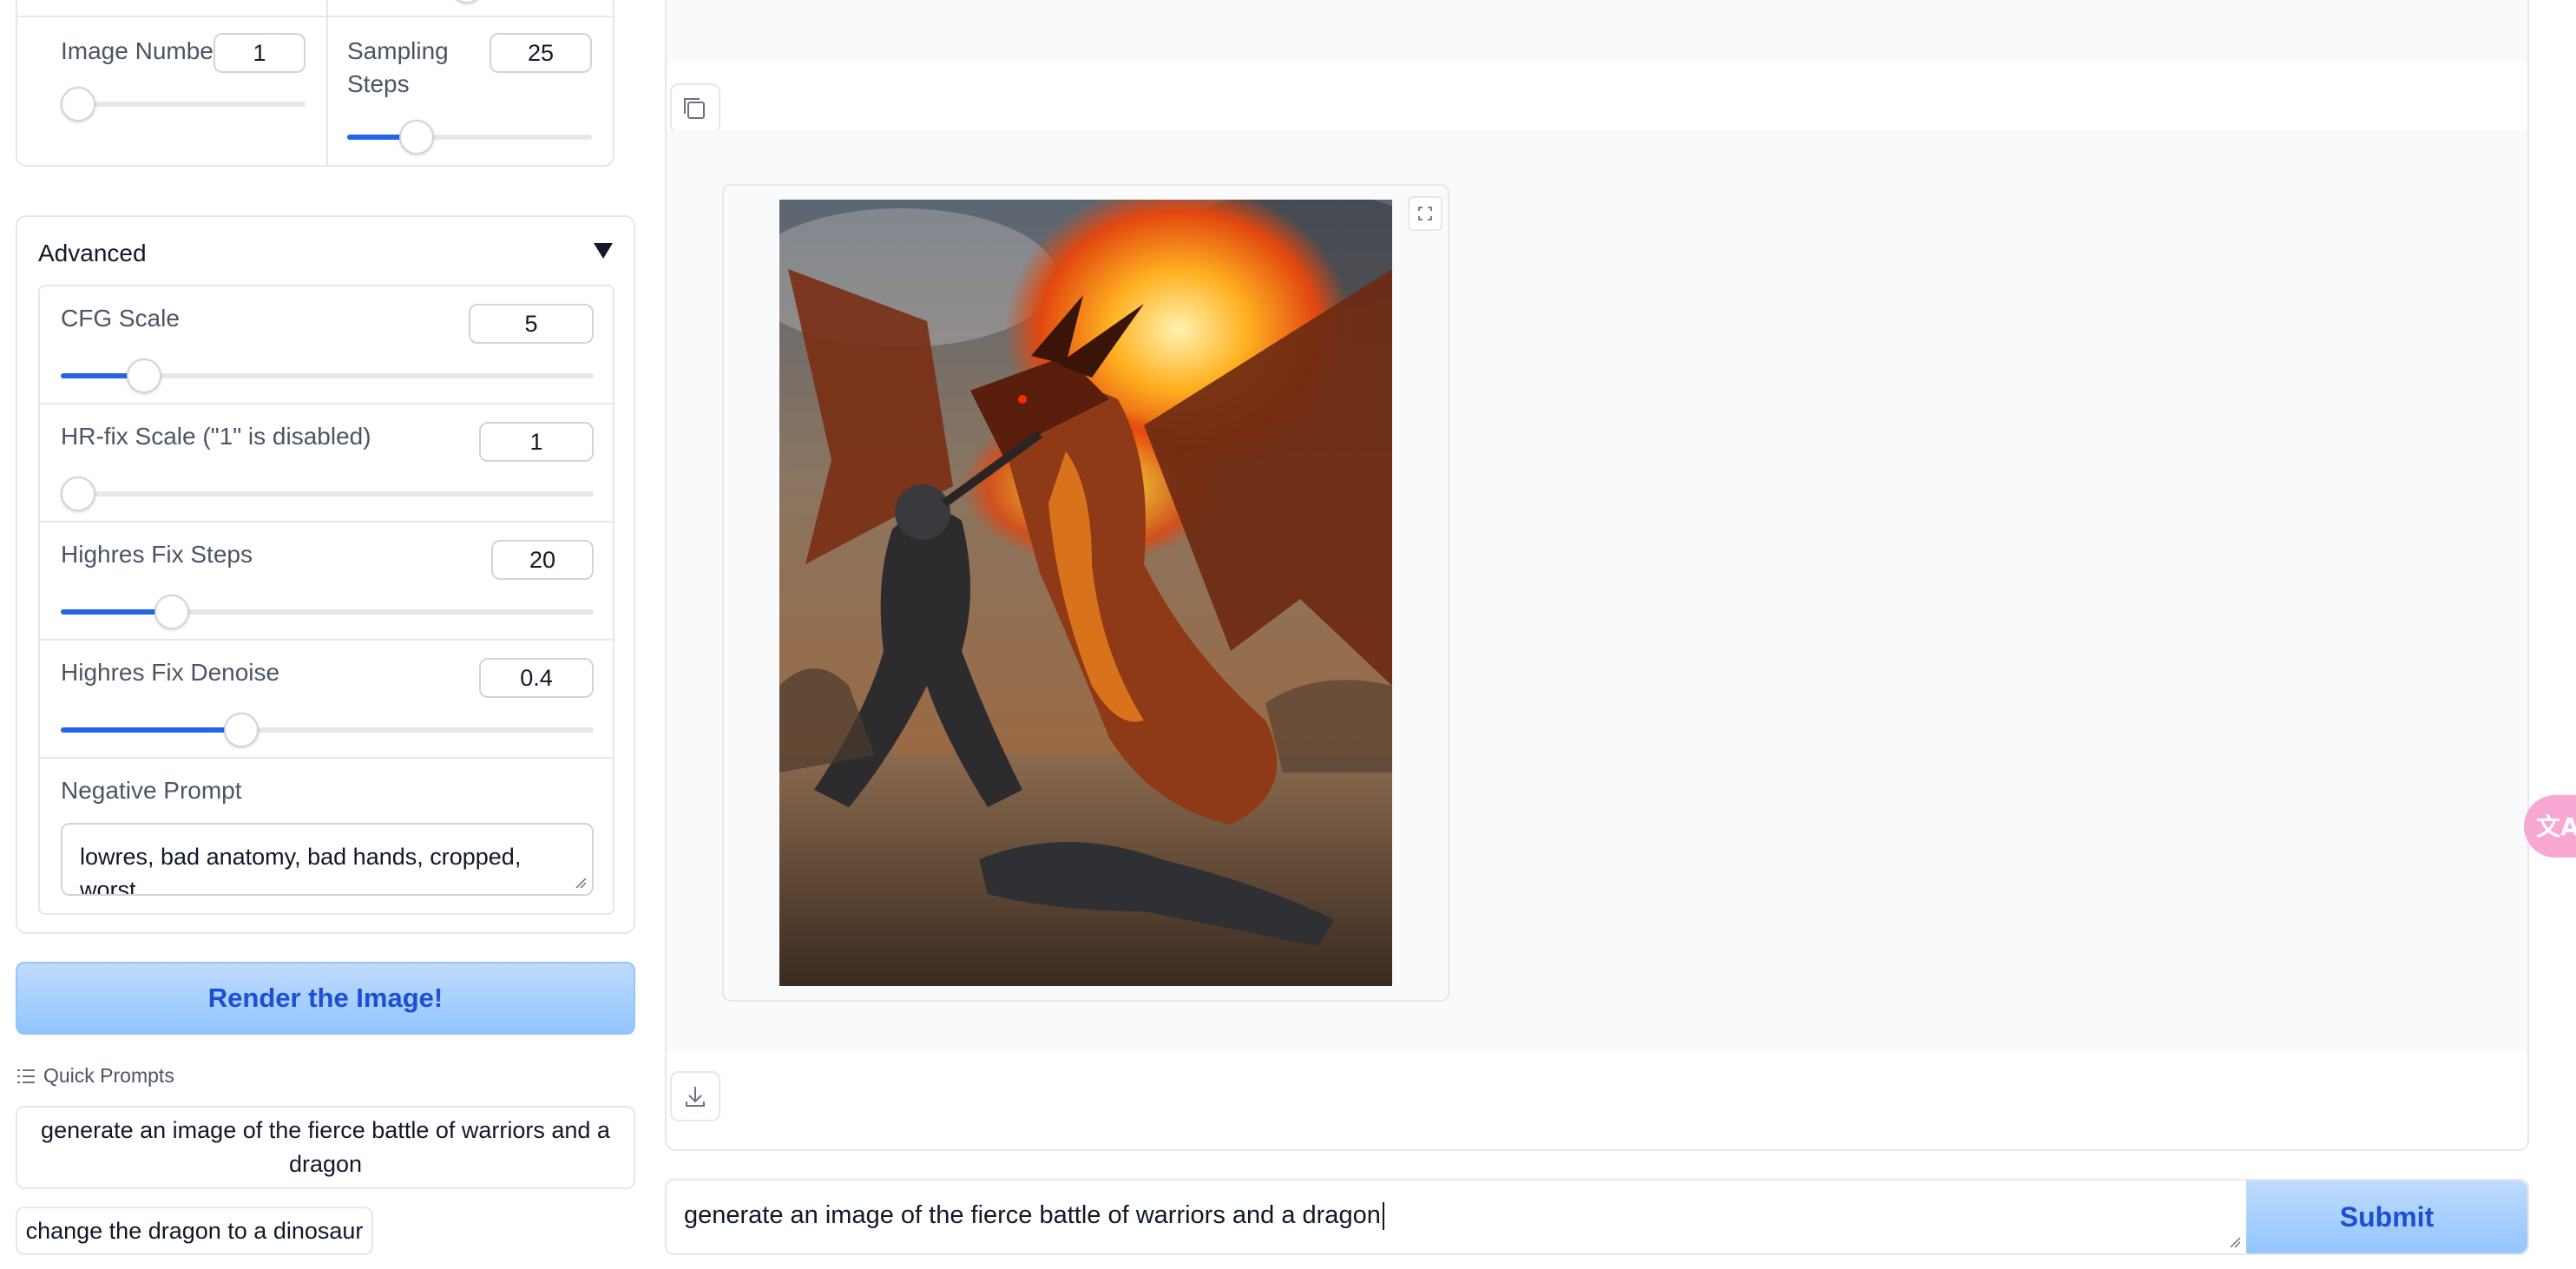 The width and height of the screenshot is (2576, 1269). I want to click on highres-fix-denoise-label: Highres Fix Denoise, so click(170, 672).